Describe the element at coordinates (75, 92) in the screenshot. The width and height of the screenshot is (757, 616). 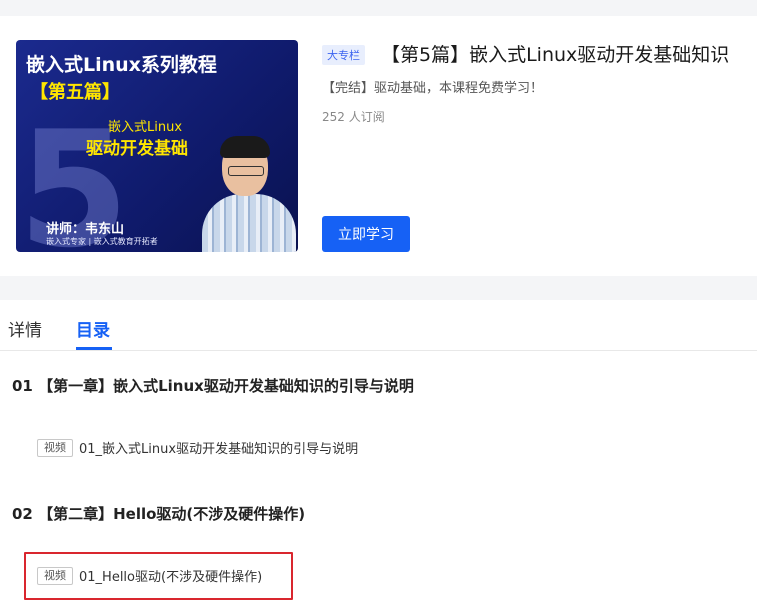
I see `cover-subtitle: 【第五篇】` at that location.